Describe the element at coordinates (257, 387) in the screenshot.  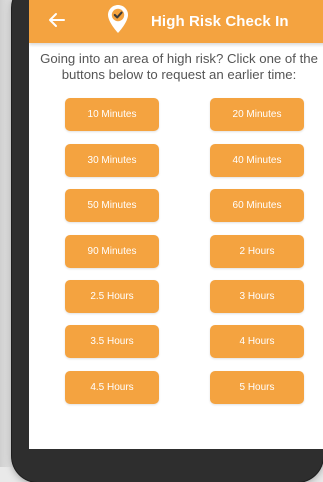
I see `time-button-5-hours: 5 Hours` at that location.